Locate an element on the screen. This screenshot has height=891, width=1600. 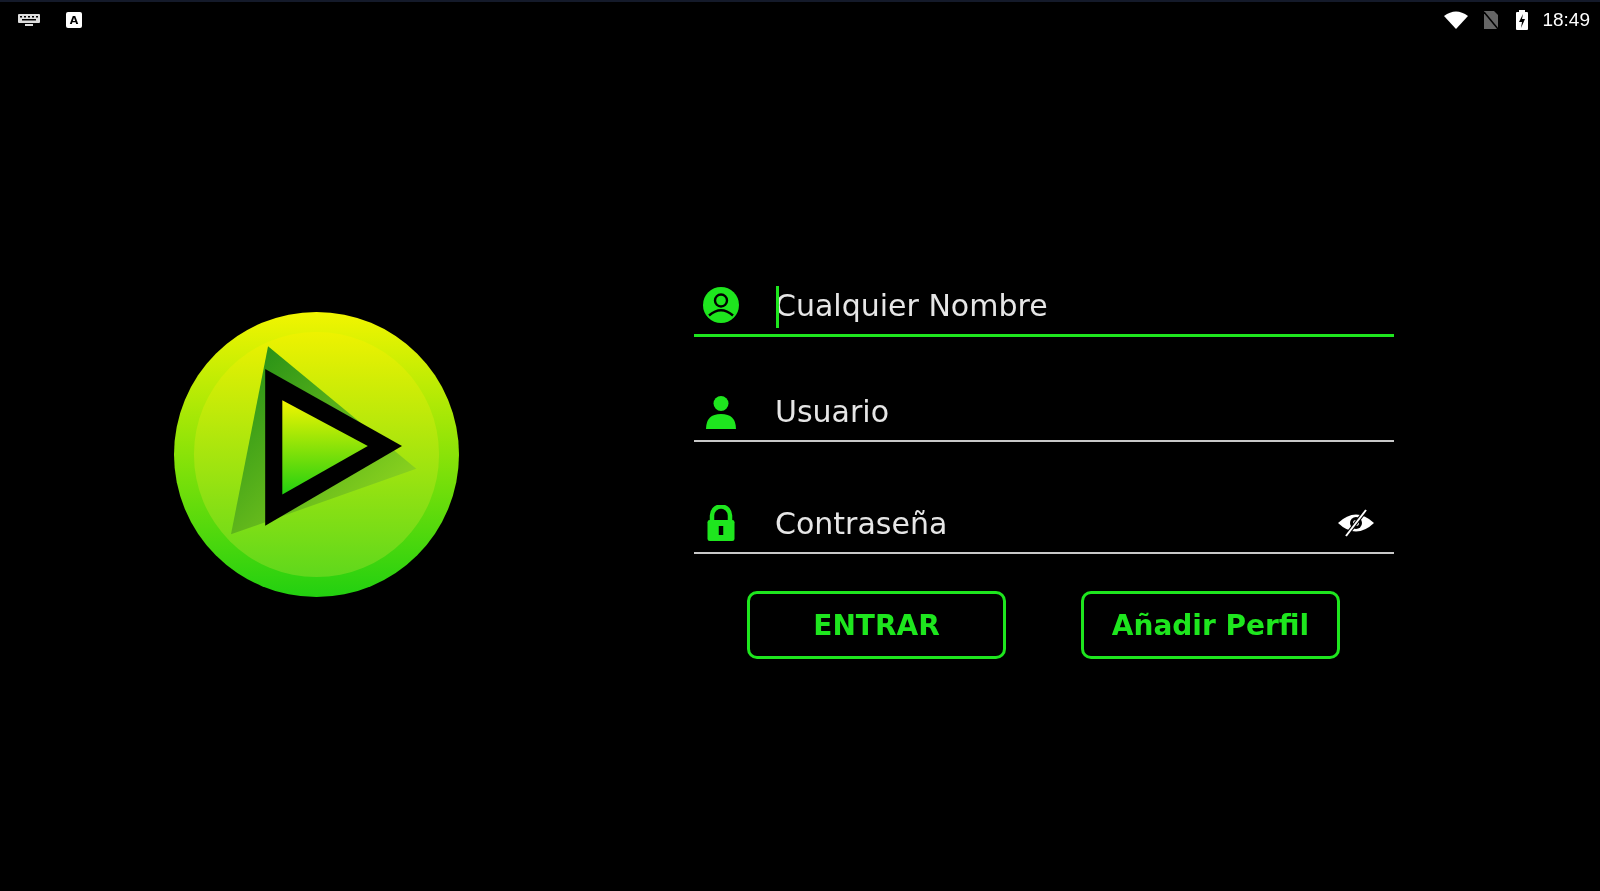
battery-charging-icon is located at coordinates (1522, 20).